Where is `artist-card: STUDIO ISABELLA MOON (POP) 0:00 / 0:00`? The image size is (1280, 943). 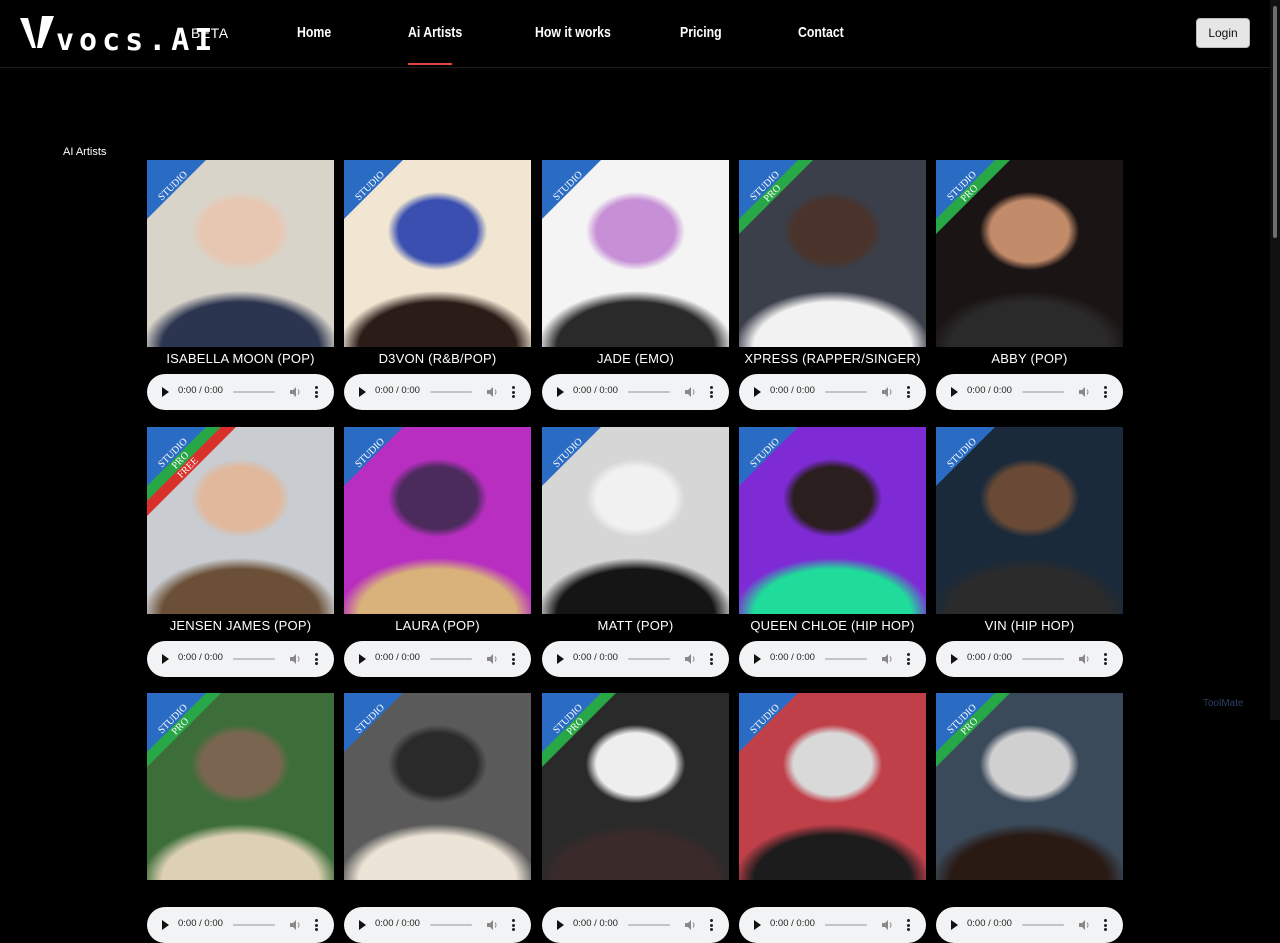
artist-card: STUDIO ISABELLA MOON (POP) 0:00 / 0:00 is located at coordinates (240, 285).